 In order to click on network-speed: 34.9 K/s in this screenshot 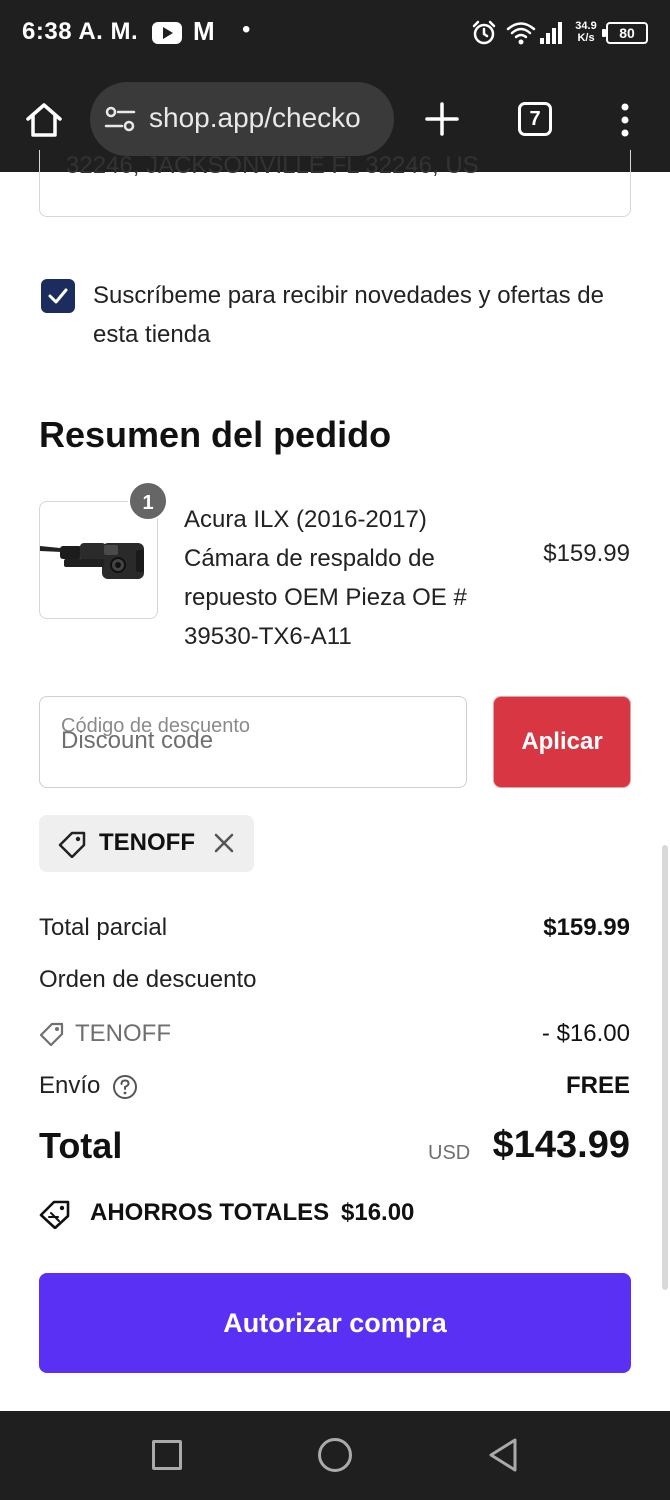, I will do `click(586, 32)`.